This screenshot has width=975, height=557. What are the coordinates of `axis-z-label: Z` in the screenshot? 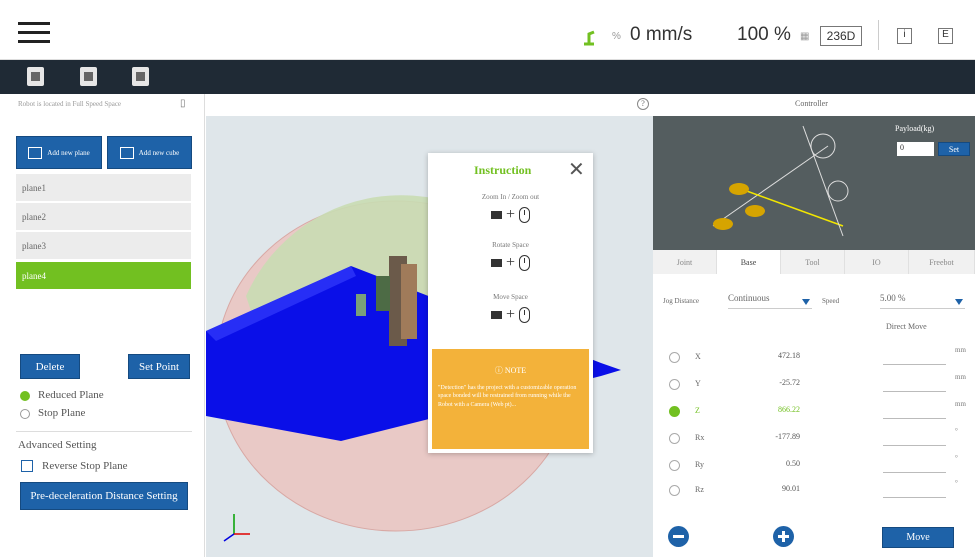 It's located at (697, 410).